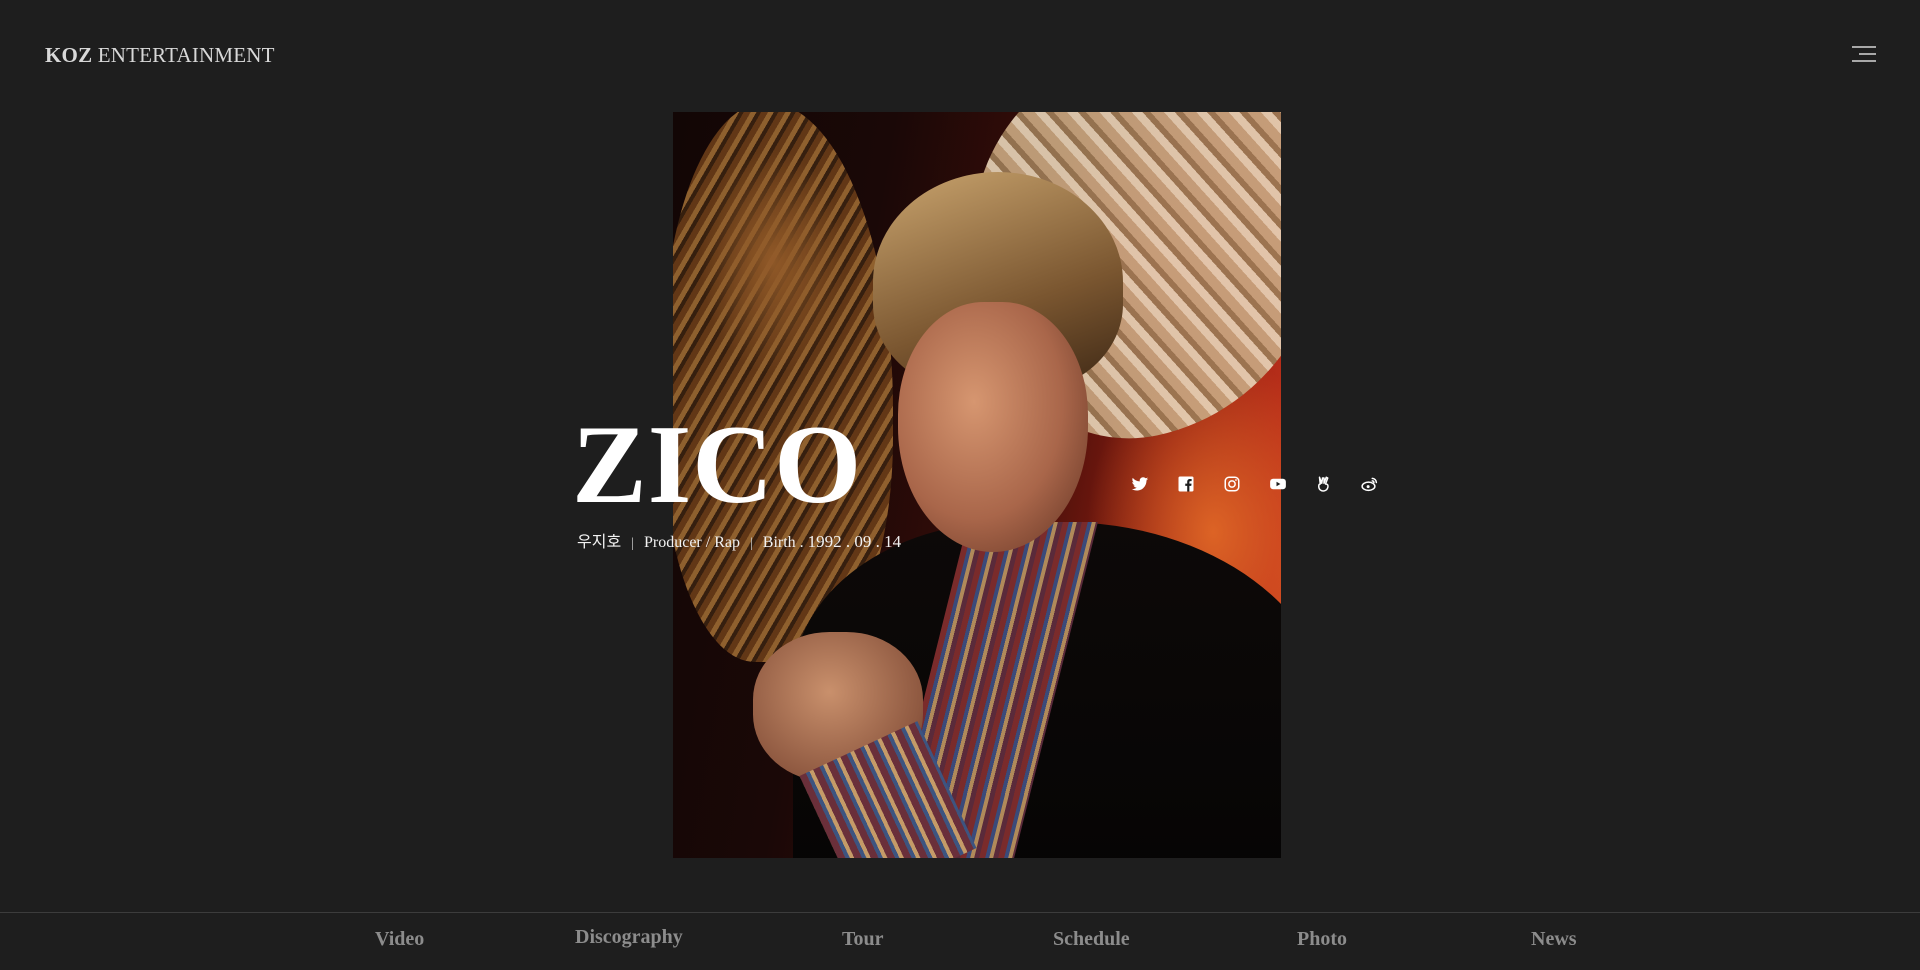 This screenshot has height=970, width=1920. I want to click on nav-schedule: Schedule, so click(1091, 939).